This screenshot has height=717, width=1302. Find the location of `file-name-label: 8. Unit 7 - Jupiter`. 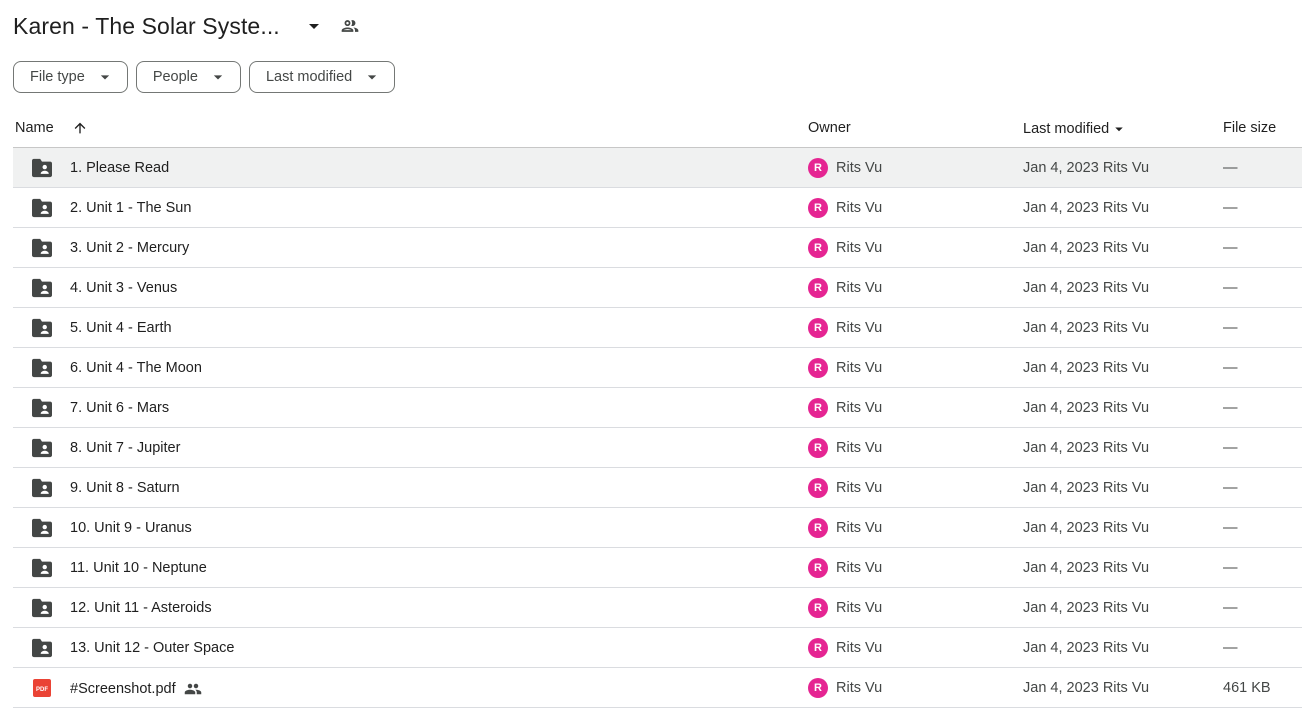

file-name-label: 8. Unit 7 - Jupiter is located at coordinates (125, 448).